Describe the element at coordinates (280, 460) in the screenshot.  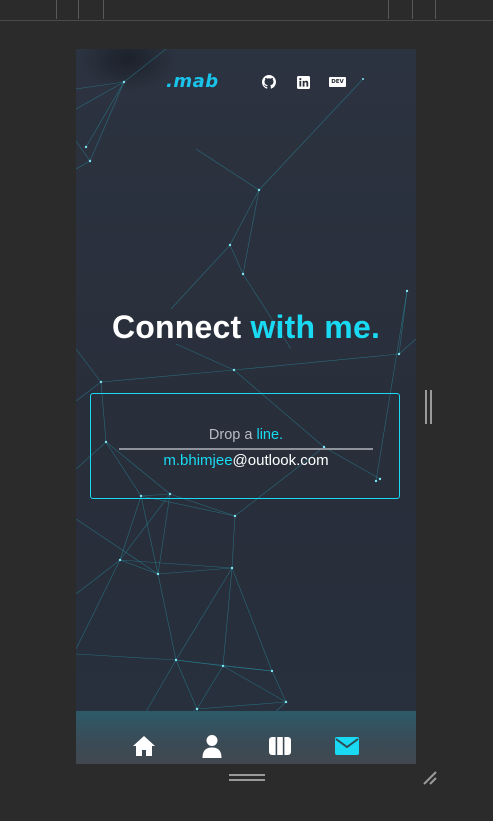
I see `email-domain: @outlook.com` at that location.